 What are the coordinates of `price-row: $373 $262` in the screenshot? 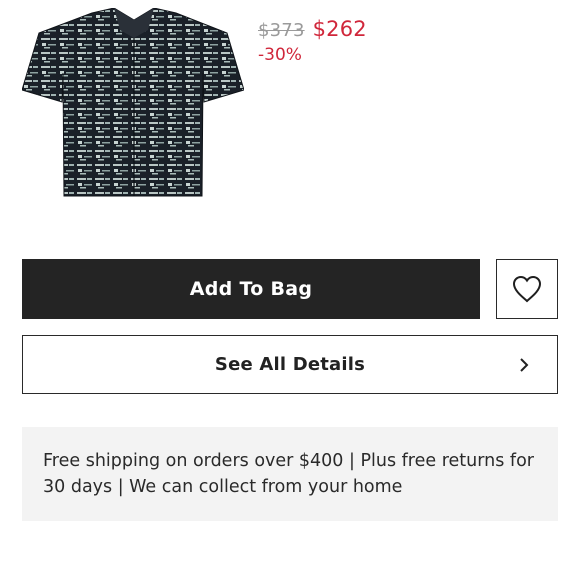 It's located at (312, 29).